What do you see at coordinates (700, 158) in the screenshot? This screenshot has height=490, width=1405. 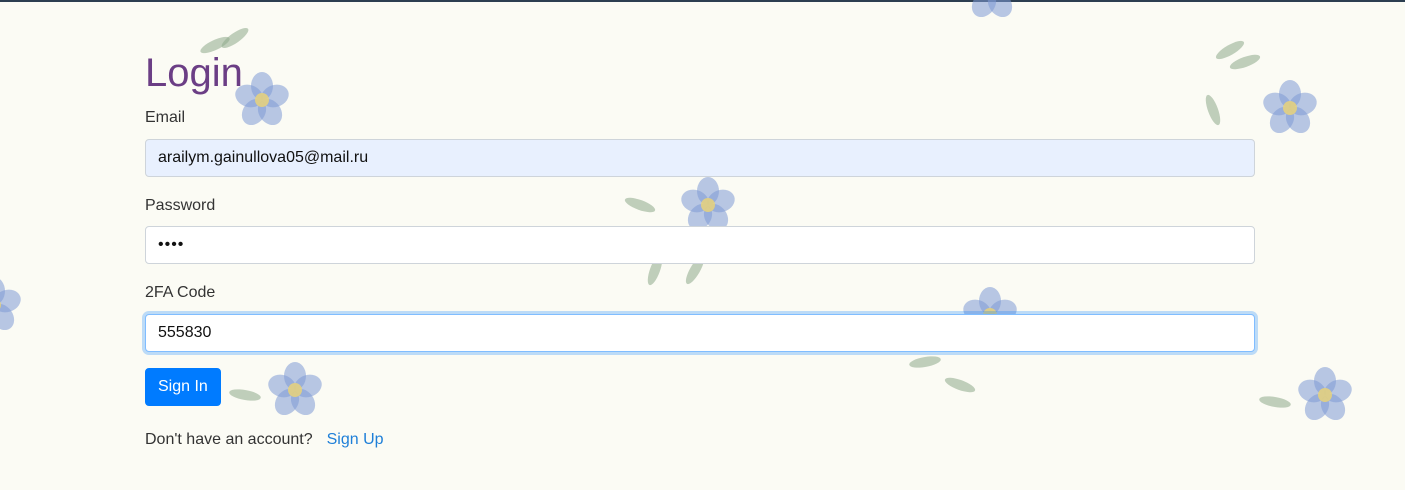 I see `email-field` at bounding box center [700, 158].